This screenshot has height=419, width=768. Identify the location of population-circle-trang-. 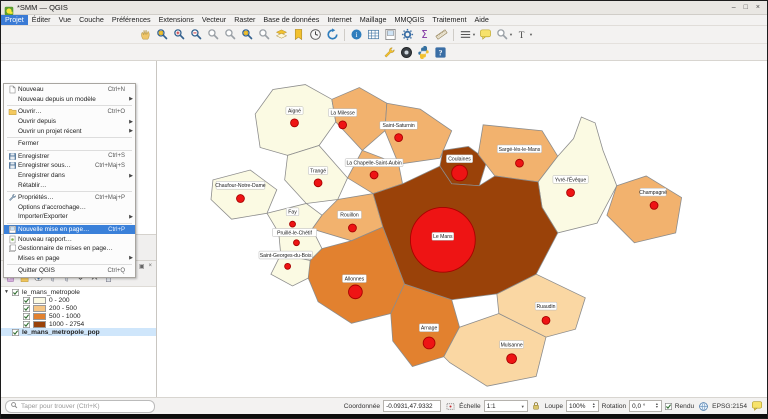
(318, 183).